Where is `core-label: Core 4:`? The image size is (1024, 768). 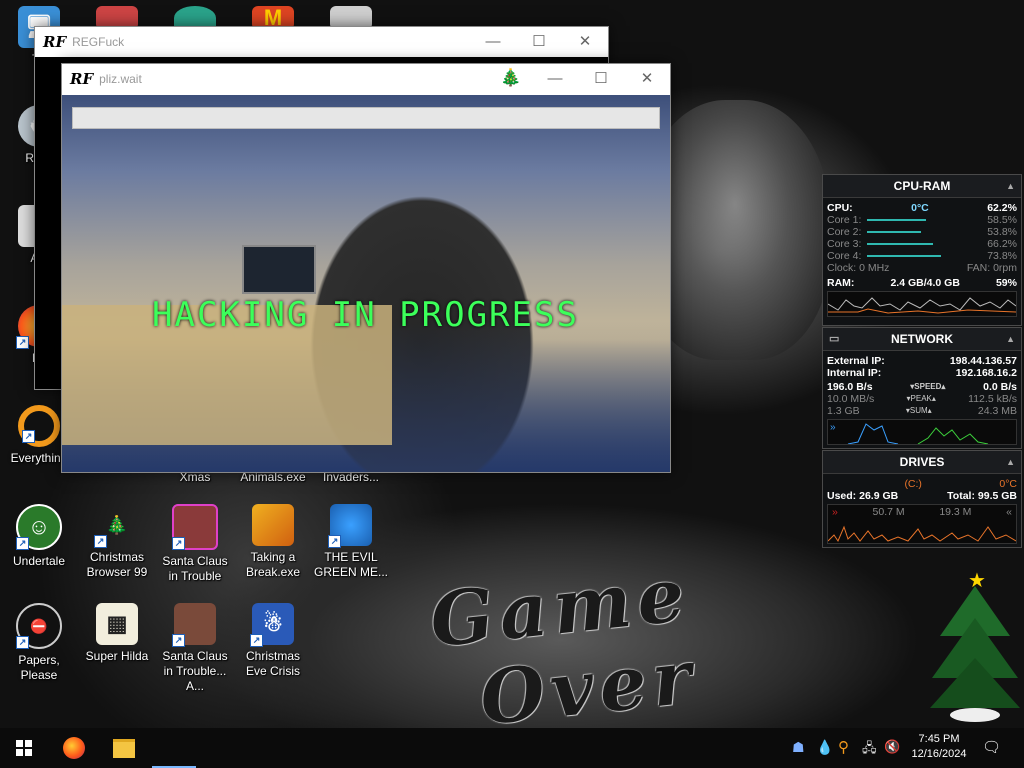
core-label: Core 4: is located at coordinates (844, 256).